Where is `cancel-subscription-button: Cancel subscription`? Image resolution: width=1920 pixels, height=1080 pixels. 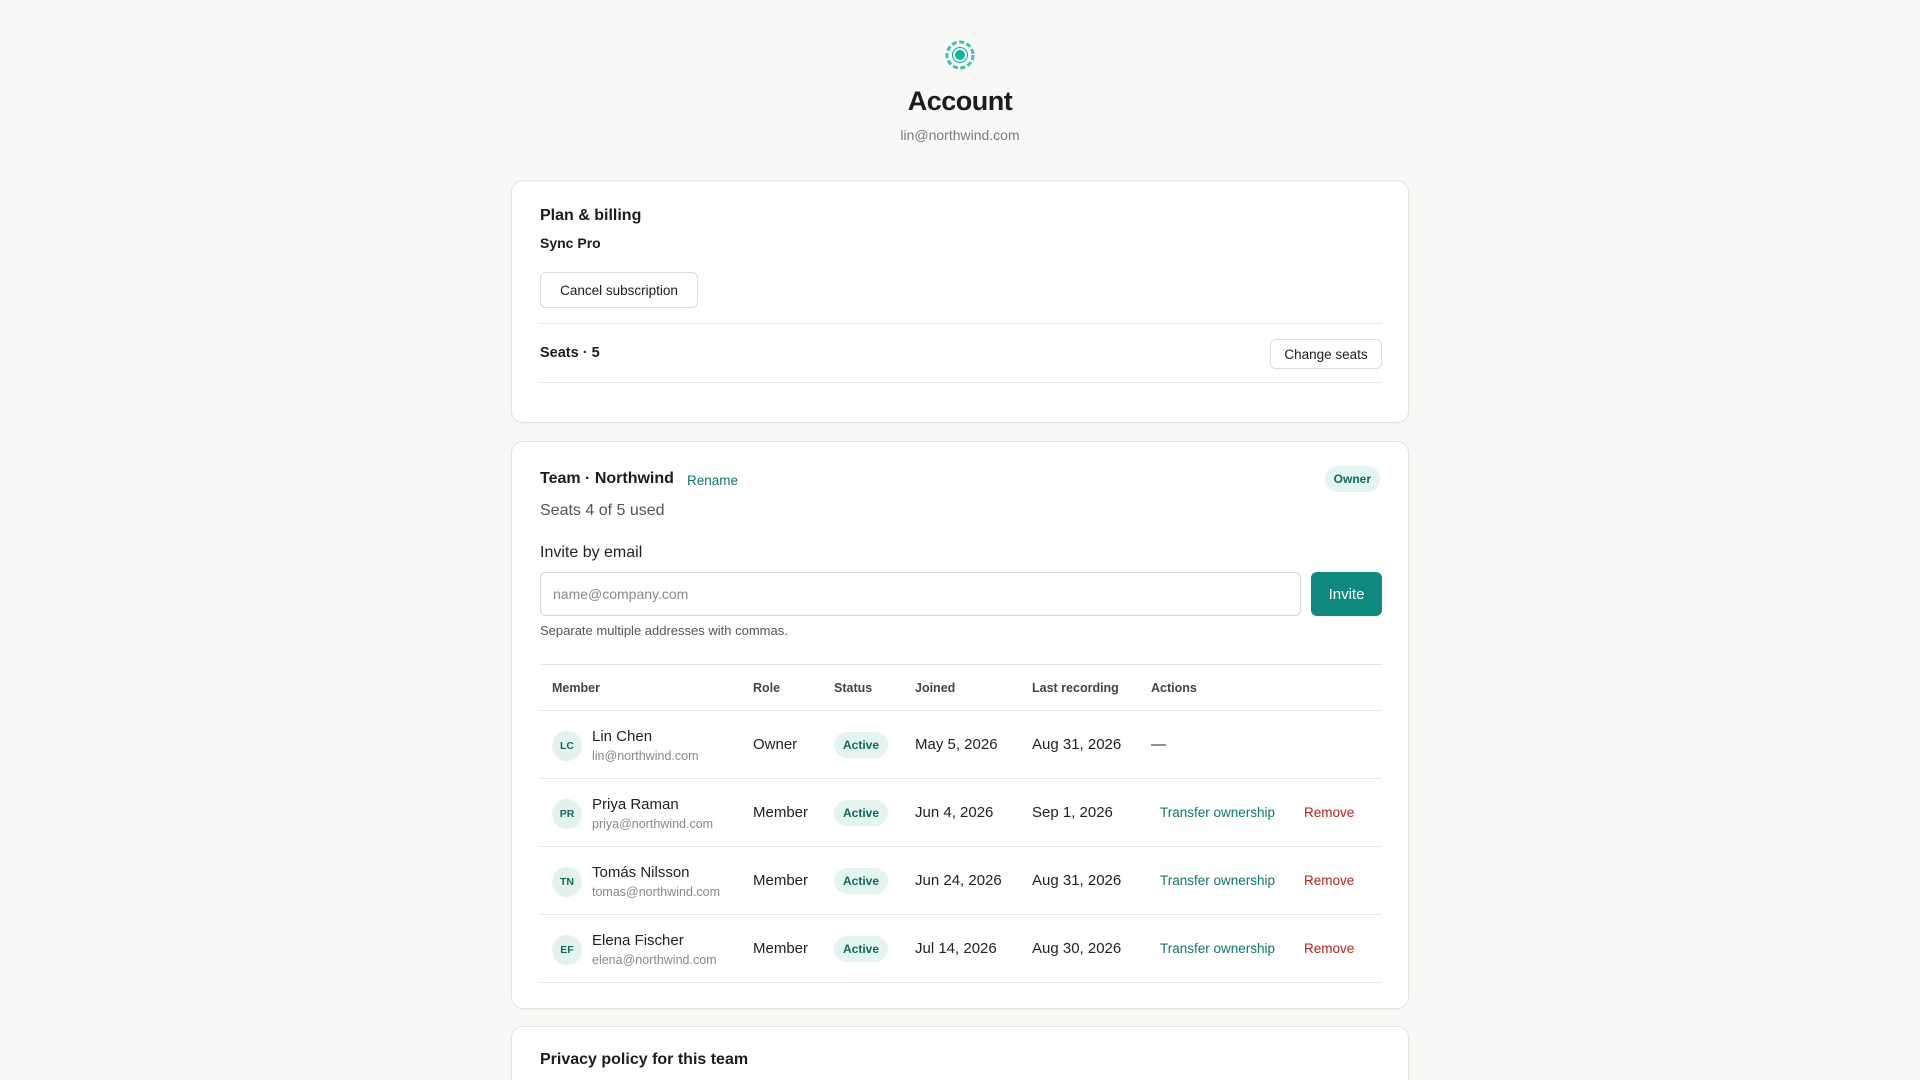 cancel-subscription-button: Cancel subscription is located at coordinates (619, 290).